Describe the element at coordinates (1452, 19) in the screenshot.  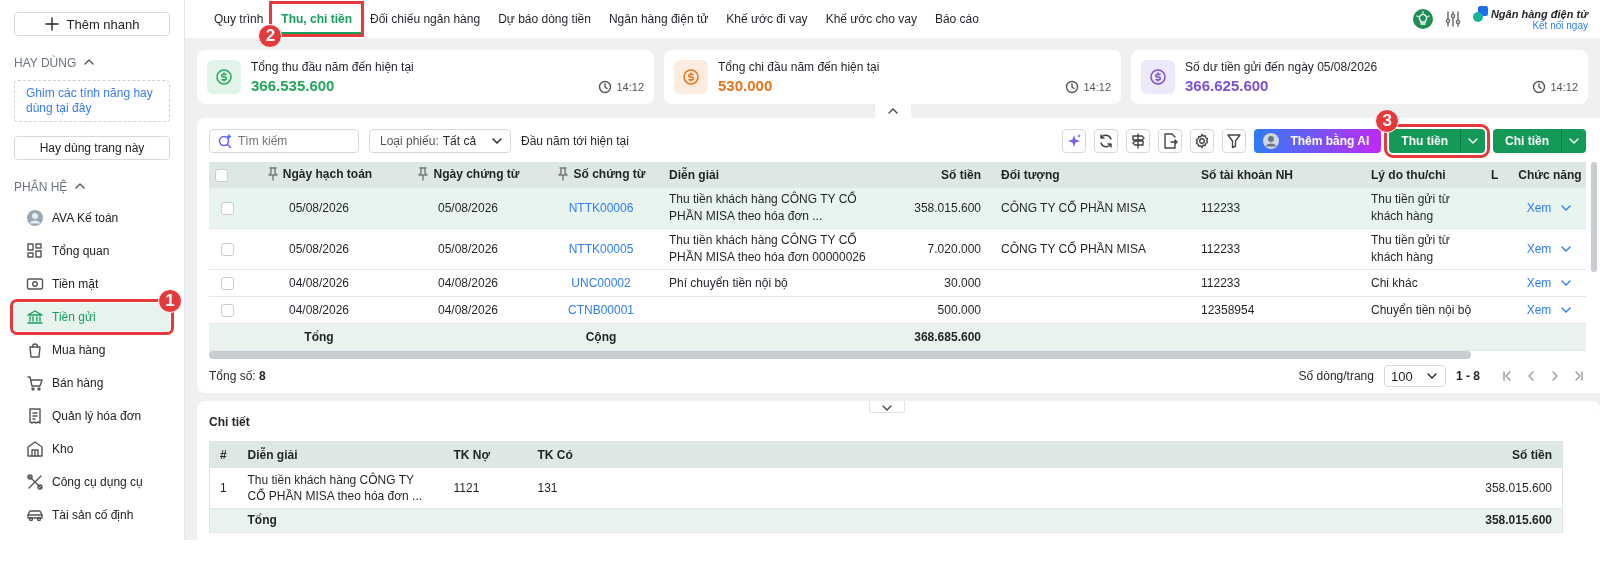
I see `sliders-icon` at that location.